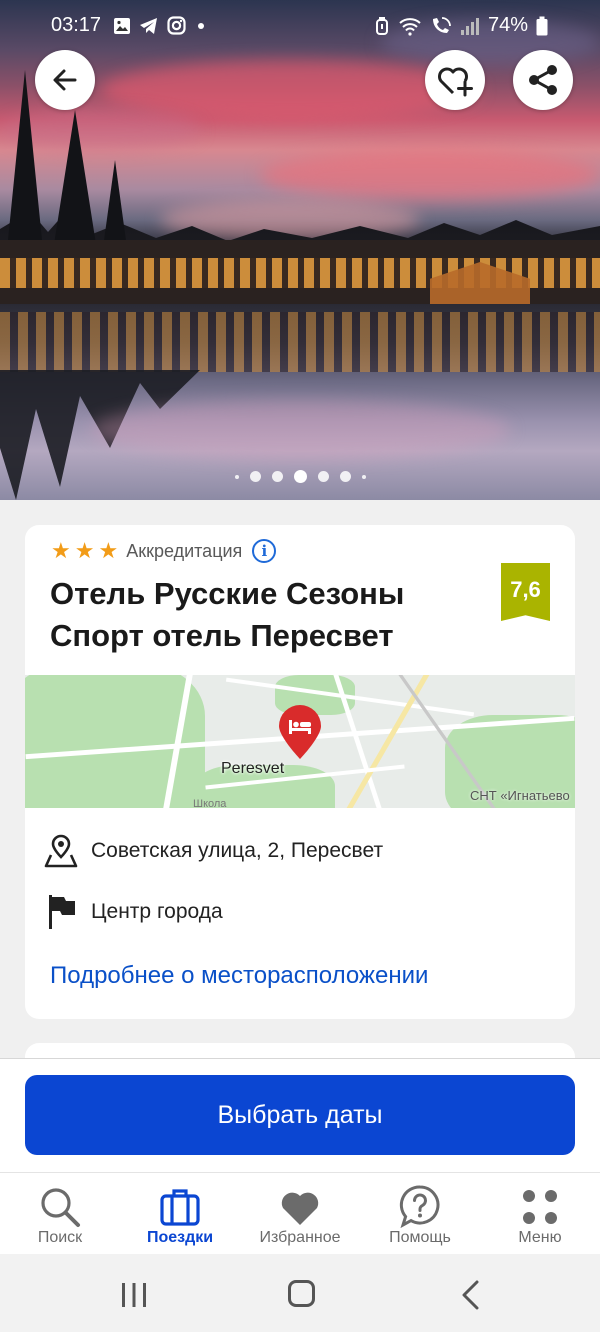 Image resolution: width=600 pixels, height=1332 pixels. I want to click on signal-icon, so click(469, 26).